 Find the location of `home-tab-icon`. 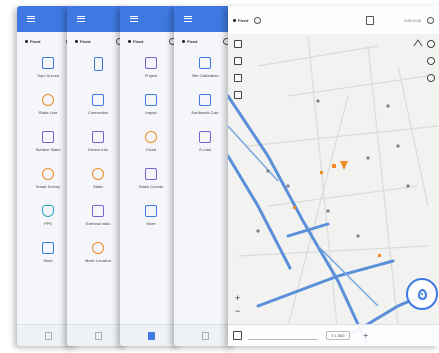

home-tab-icon is located at coordinates (48, 335).